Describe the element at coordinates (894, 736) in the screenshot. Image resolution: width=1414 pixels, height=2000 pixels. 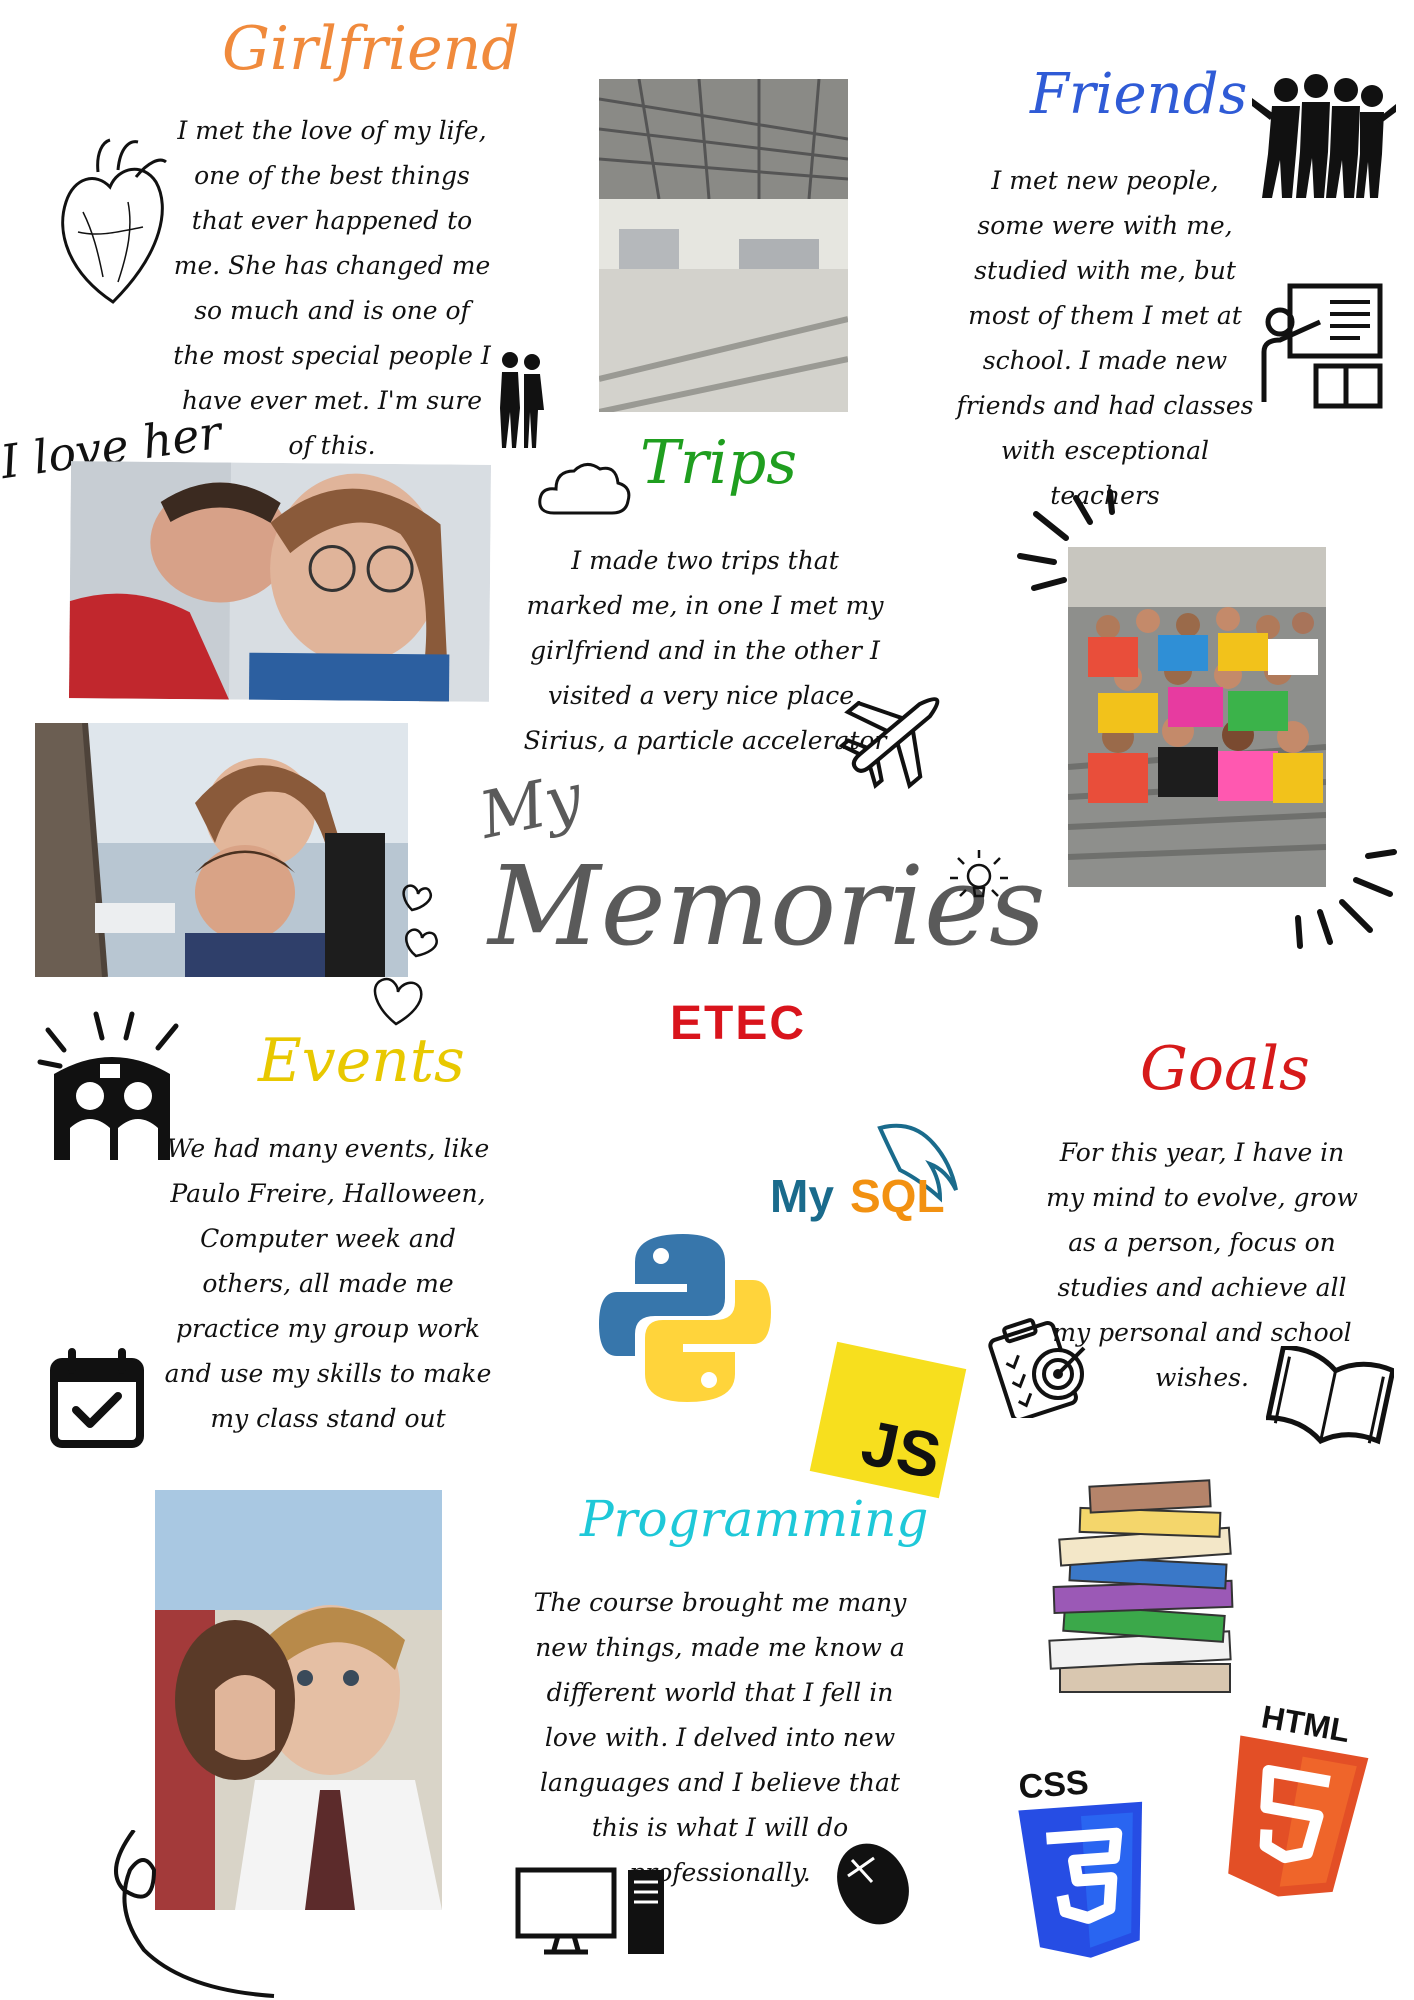
I see `airplane-icon` at that location.